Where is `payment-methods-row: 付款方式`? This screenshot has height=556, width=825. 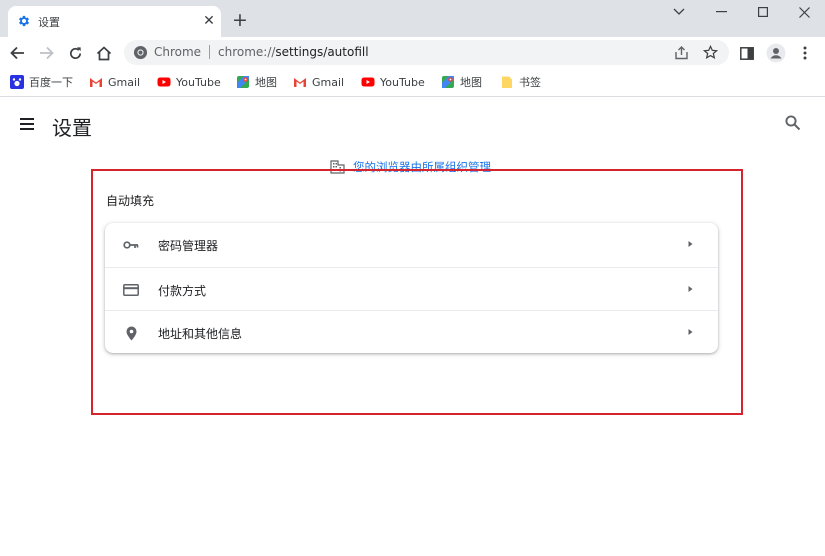 payment-methods-row: 付款方式 is located at coordinates (411, 288).